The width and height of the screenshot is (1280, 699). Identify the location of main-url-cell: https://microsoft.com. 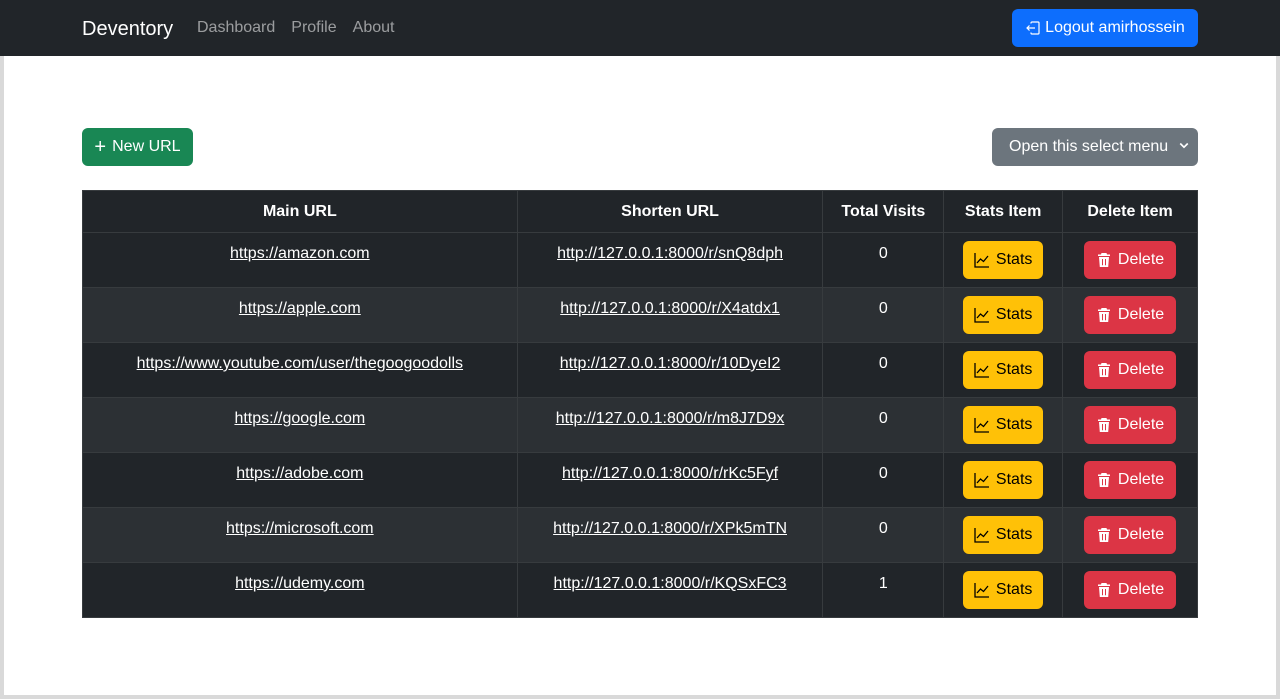
(300, 535).